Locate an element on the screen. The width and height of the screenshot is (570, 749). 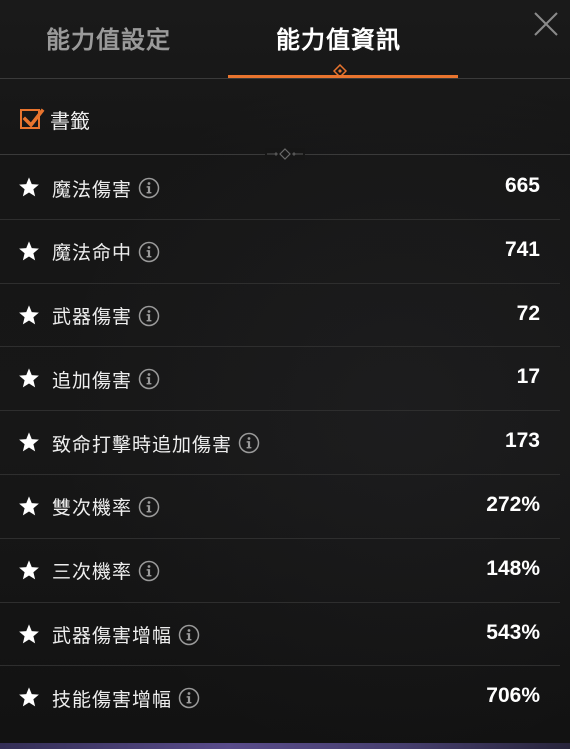
stat-label-group: 武器傷害 is located at coordinates (106, 316).